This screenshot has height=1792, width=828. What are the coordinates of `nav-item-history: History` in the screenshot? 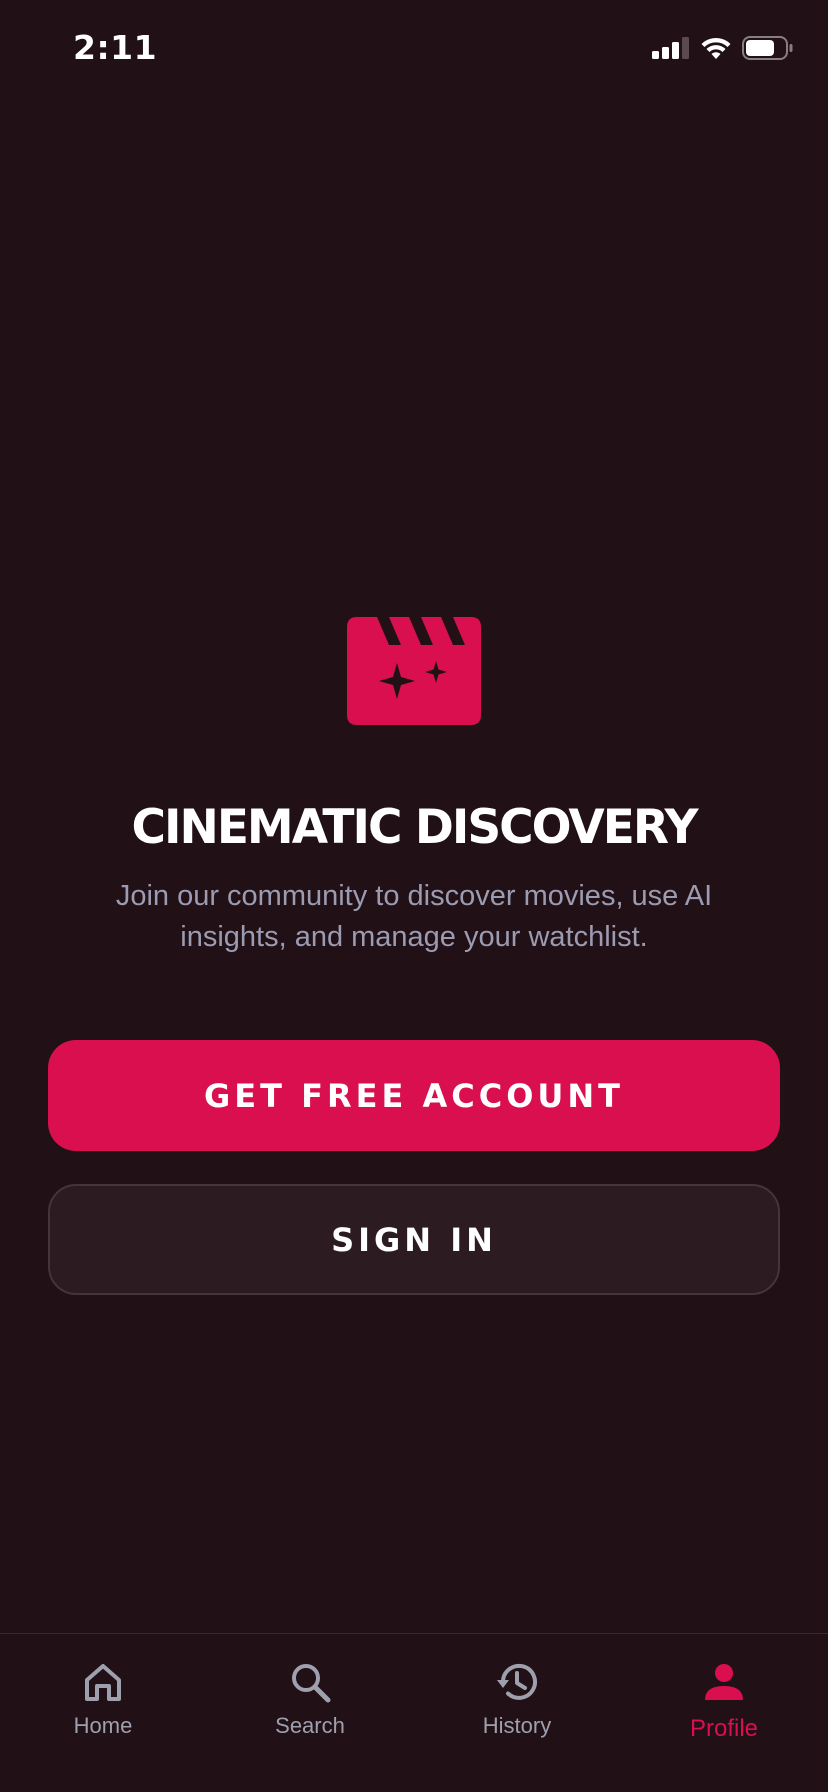 It's located at (517, 1699).